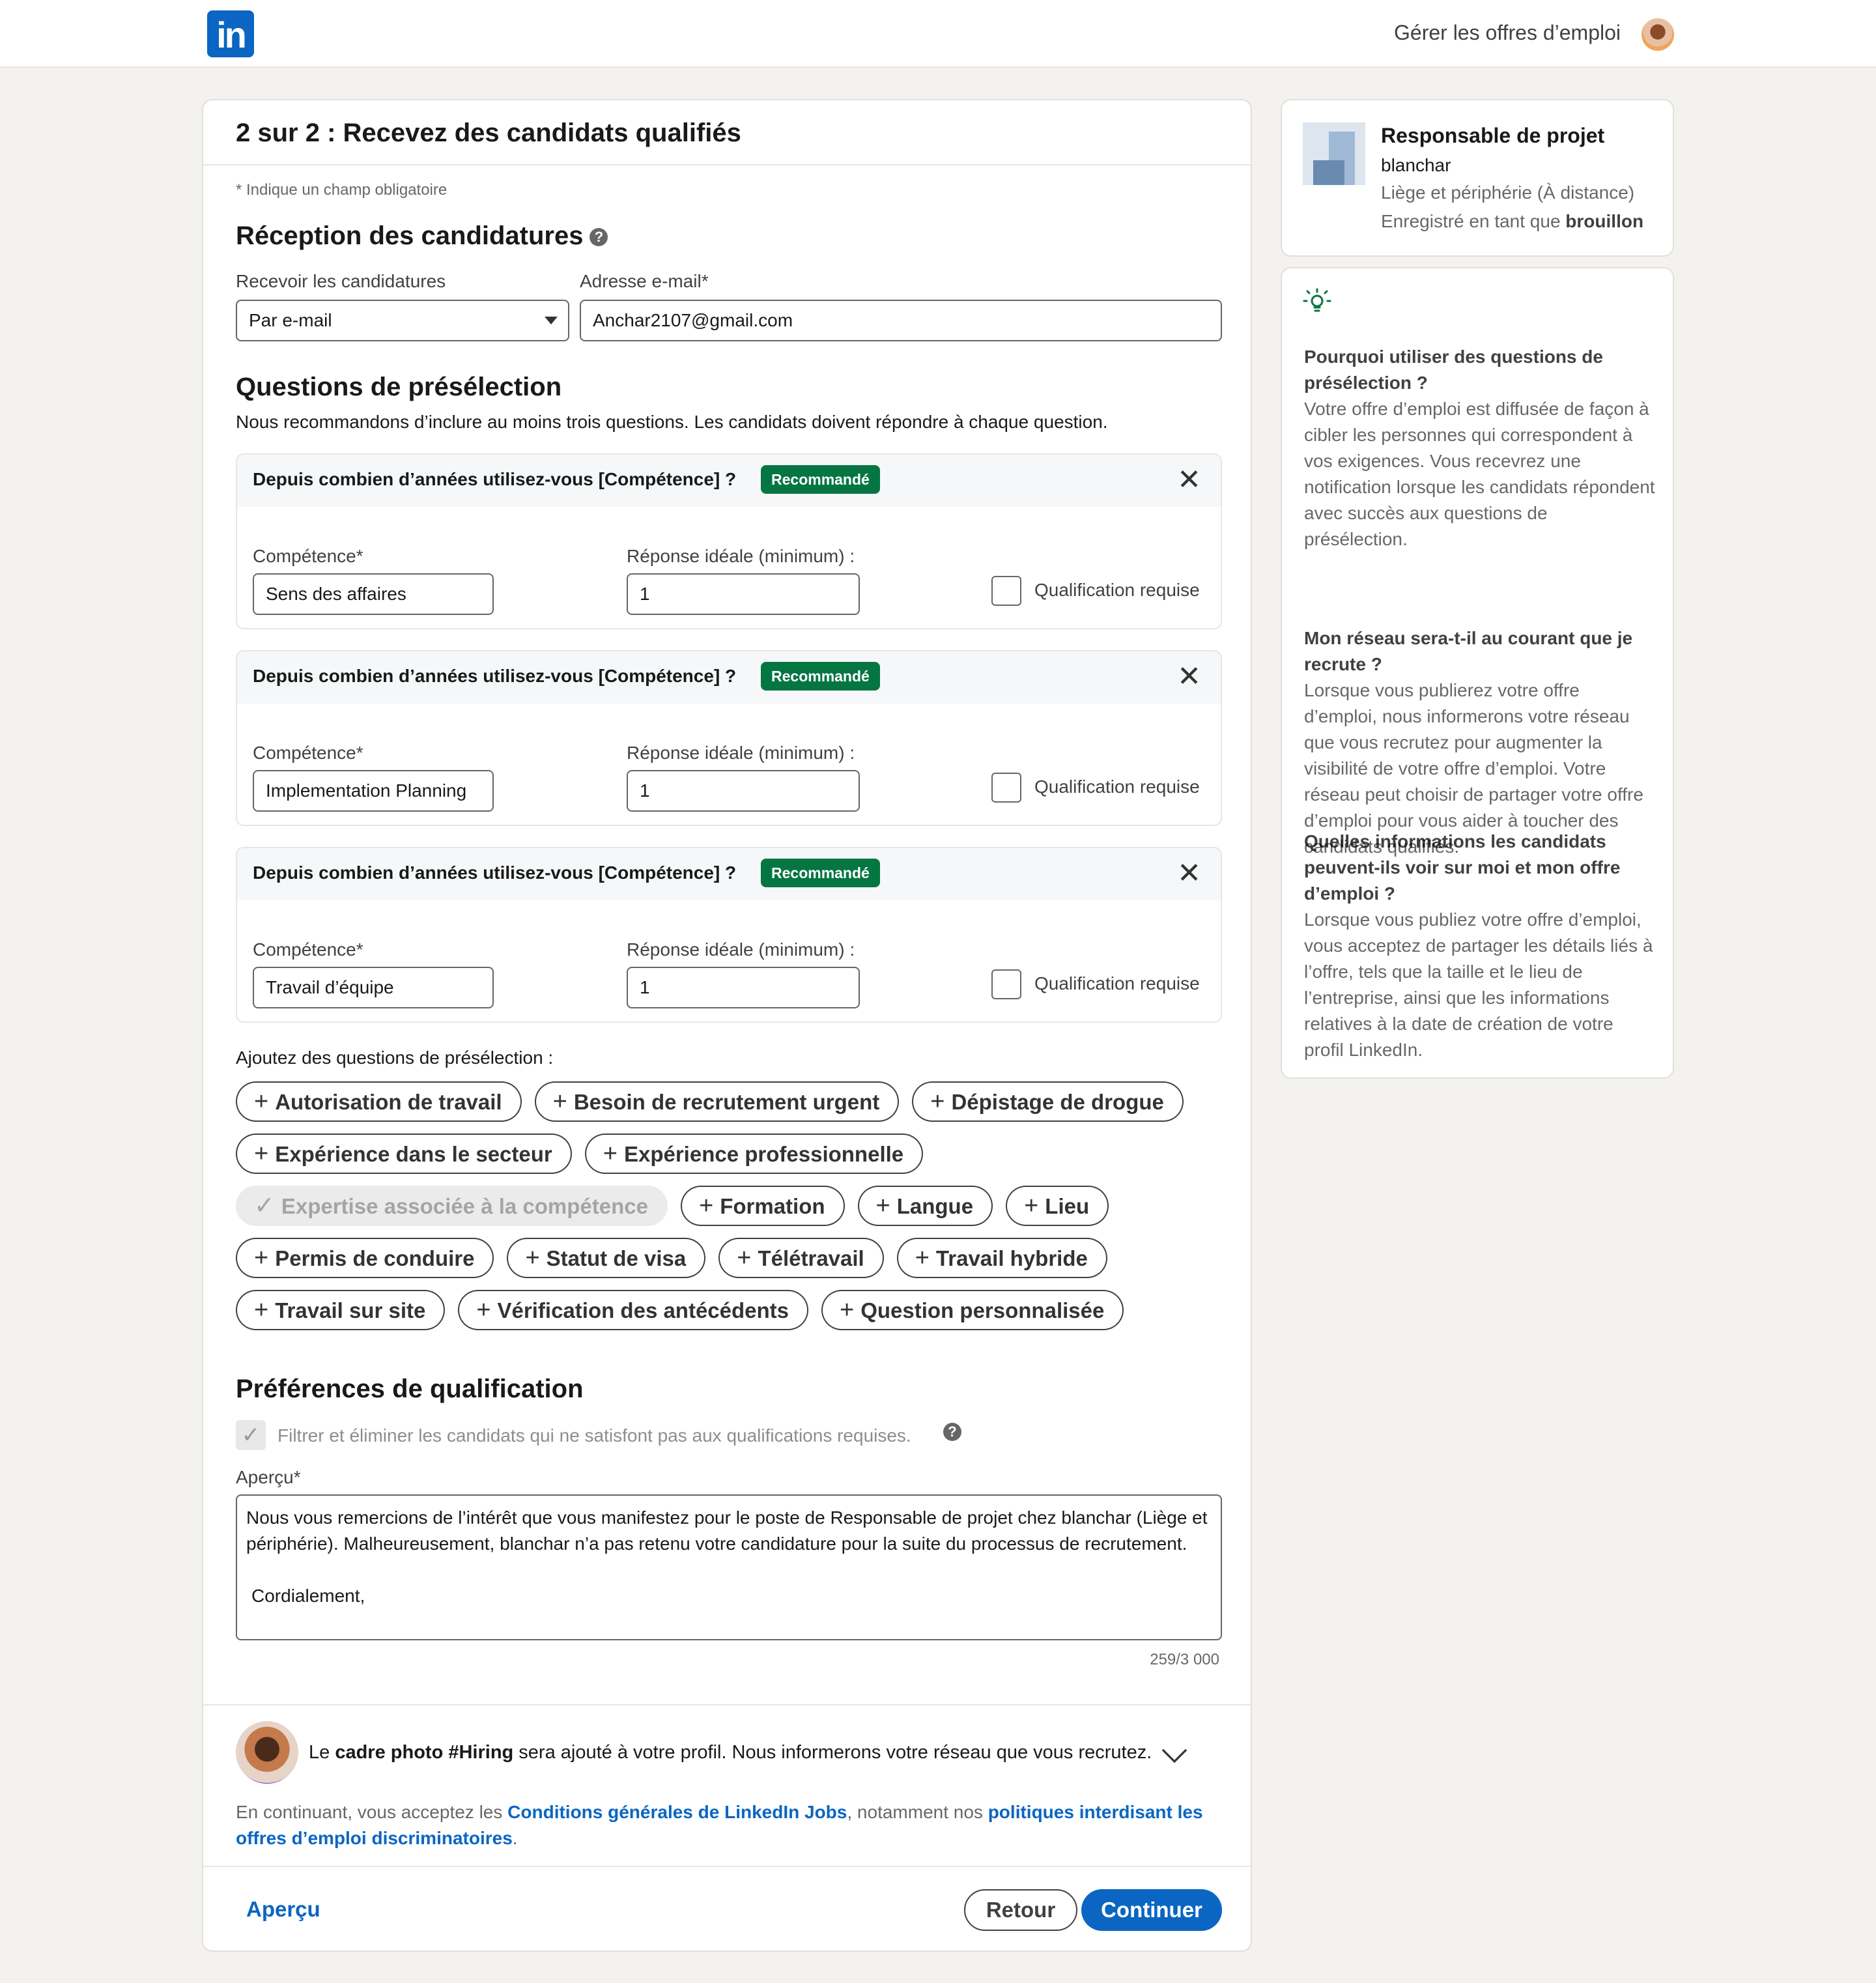 The image size is (1876, 1983). What do you see at coordinates (607, 1258) in the screenshot?
I see `add-visa-status-button: + Statut de visa` at bounding box center [607, 1258].